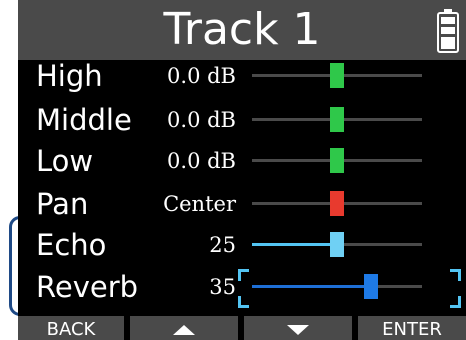 Image resolution: width=466 pixels, height=340 pixels. I want to click on triangle-up-icon, so click(184, 330).